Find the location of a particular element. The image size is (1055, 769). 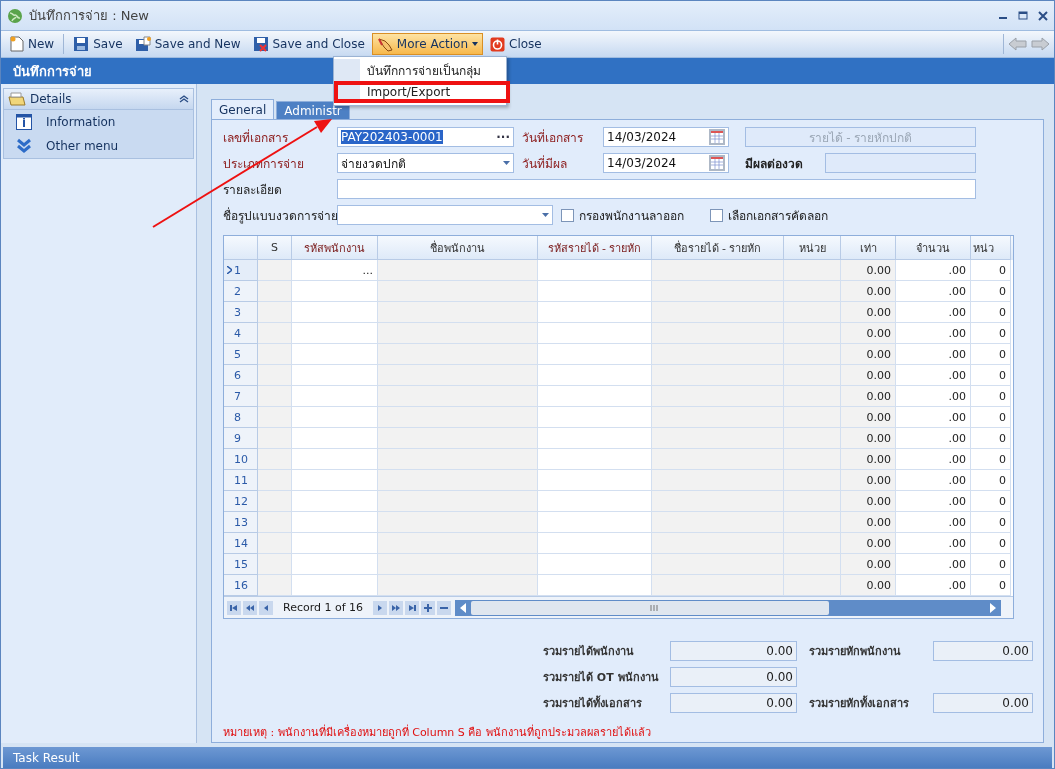

row-number: 14 is located at coordinates (241, 543).